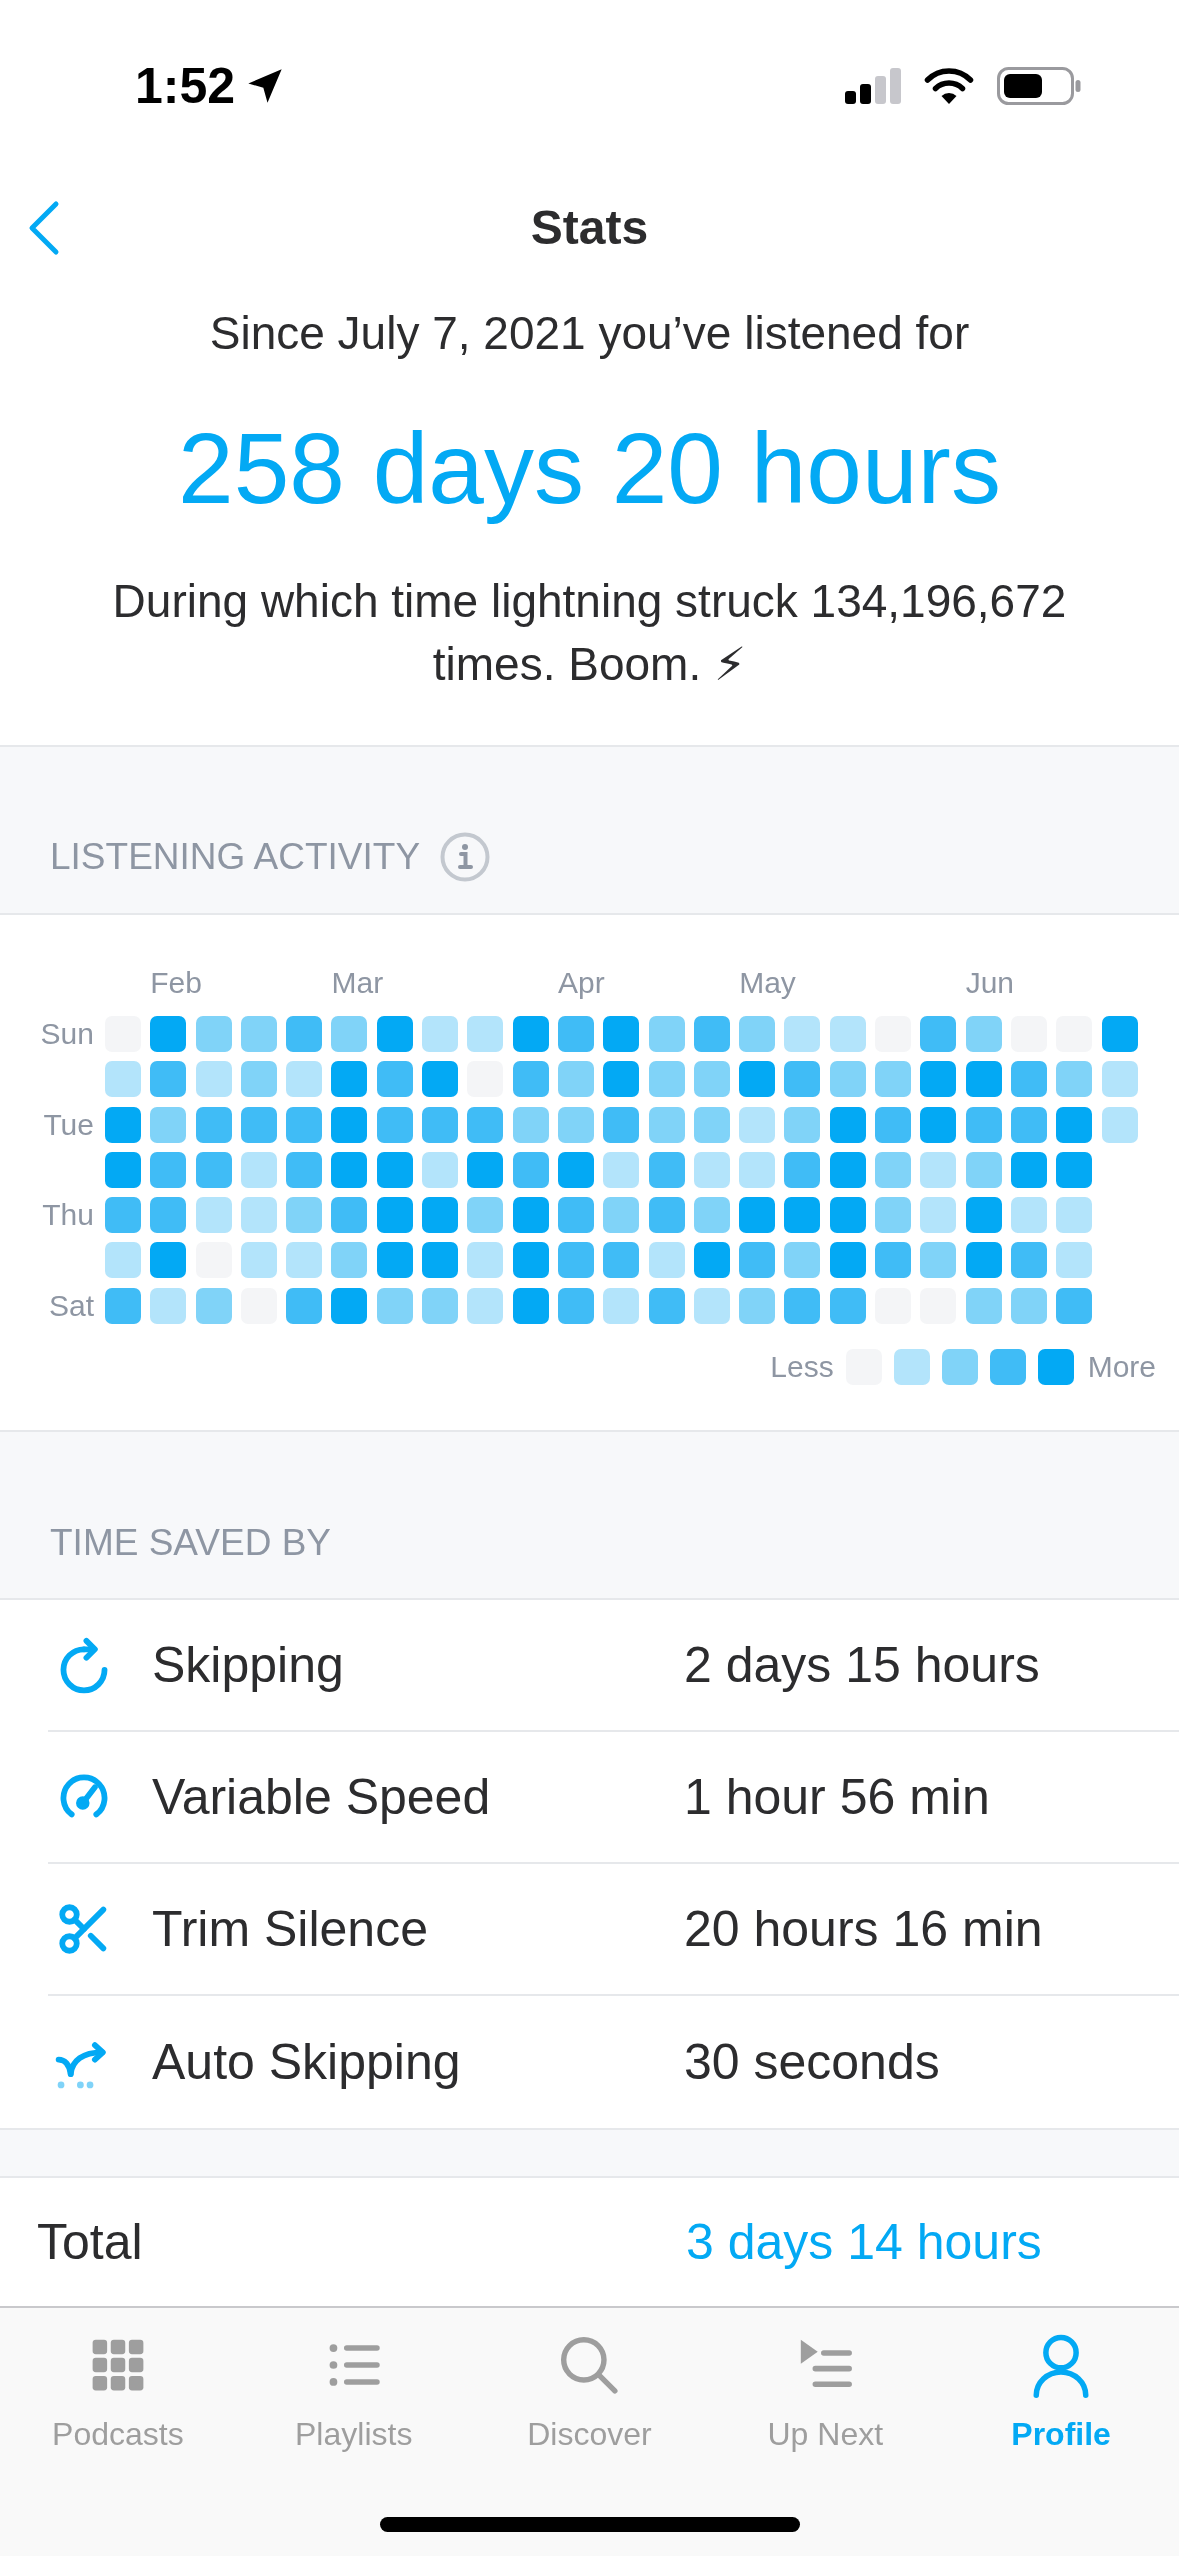 The height and width of the screenshot is (2556, 1179). I want to click on day-label: Sat, so click(71, 1305).